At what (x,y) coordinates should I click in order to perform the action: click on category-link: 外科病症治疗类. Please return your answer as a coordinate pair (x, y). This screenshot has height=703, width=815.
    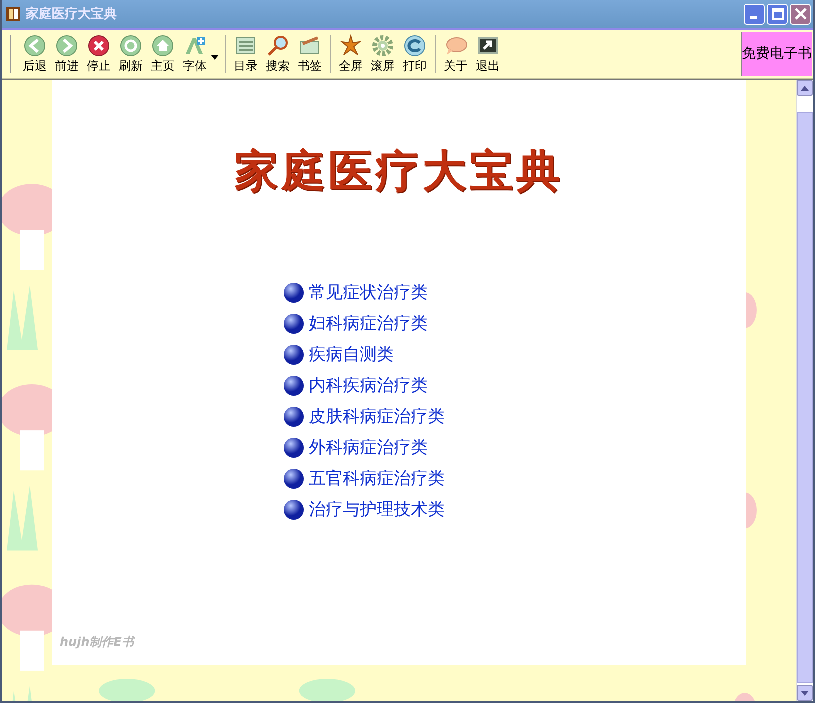
    Looking at the image, I should click on (368, 447).